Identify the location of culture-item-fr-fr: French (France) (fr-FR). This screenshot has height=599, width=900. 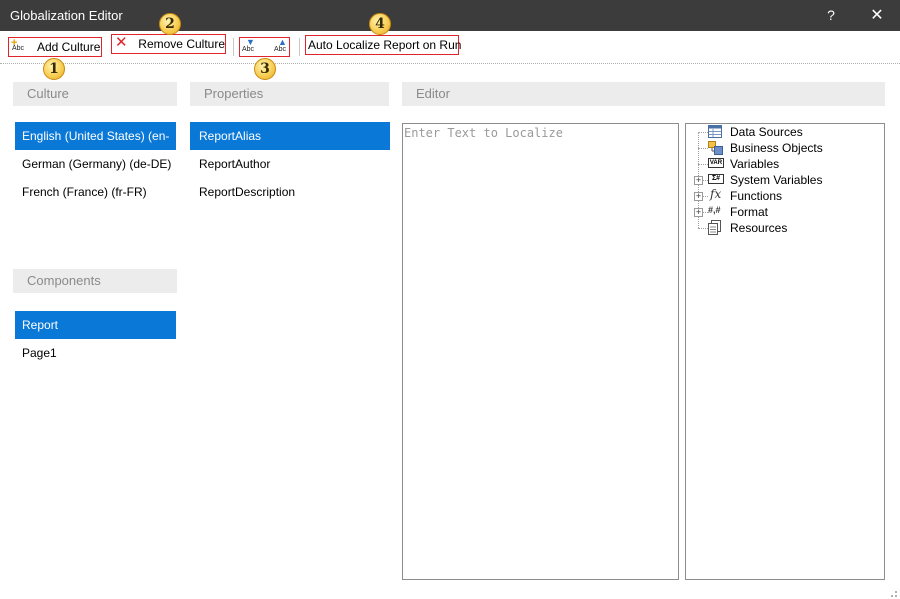
(95, 192).